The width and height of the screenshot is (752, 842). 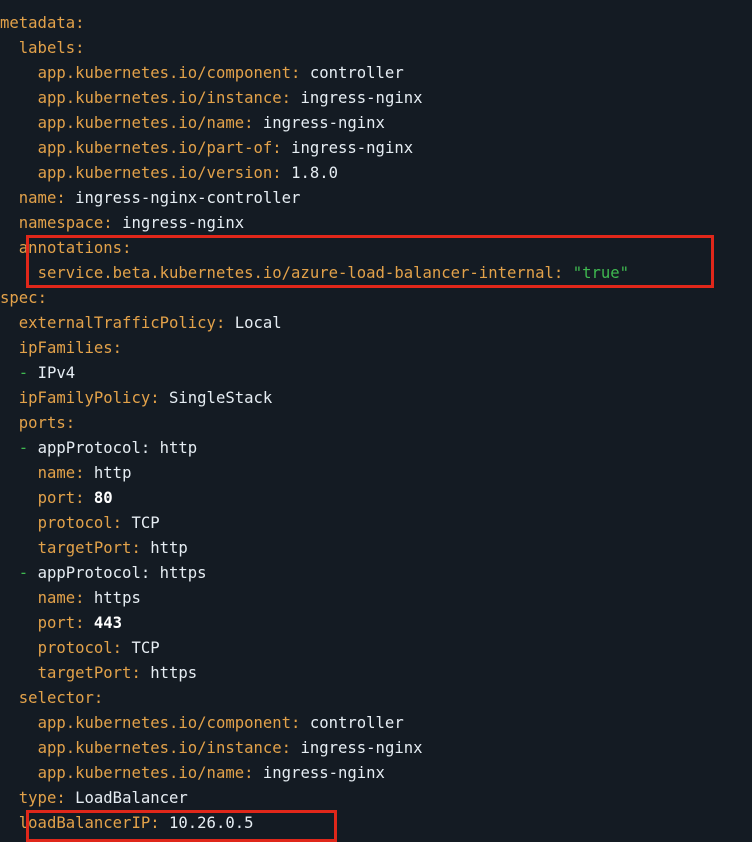 What do you see at coordinates (376, 323) in the screenshot?
I see `code-line: externalTrafficPolicy: Local` at bounding box center [376, 323].